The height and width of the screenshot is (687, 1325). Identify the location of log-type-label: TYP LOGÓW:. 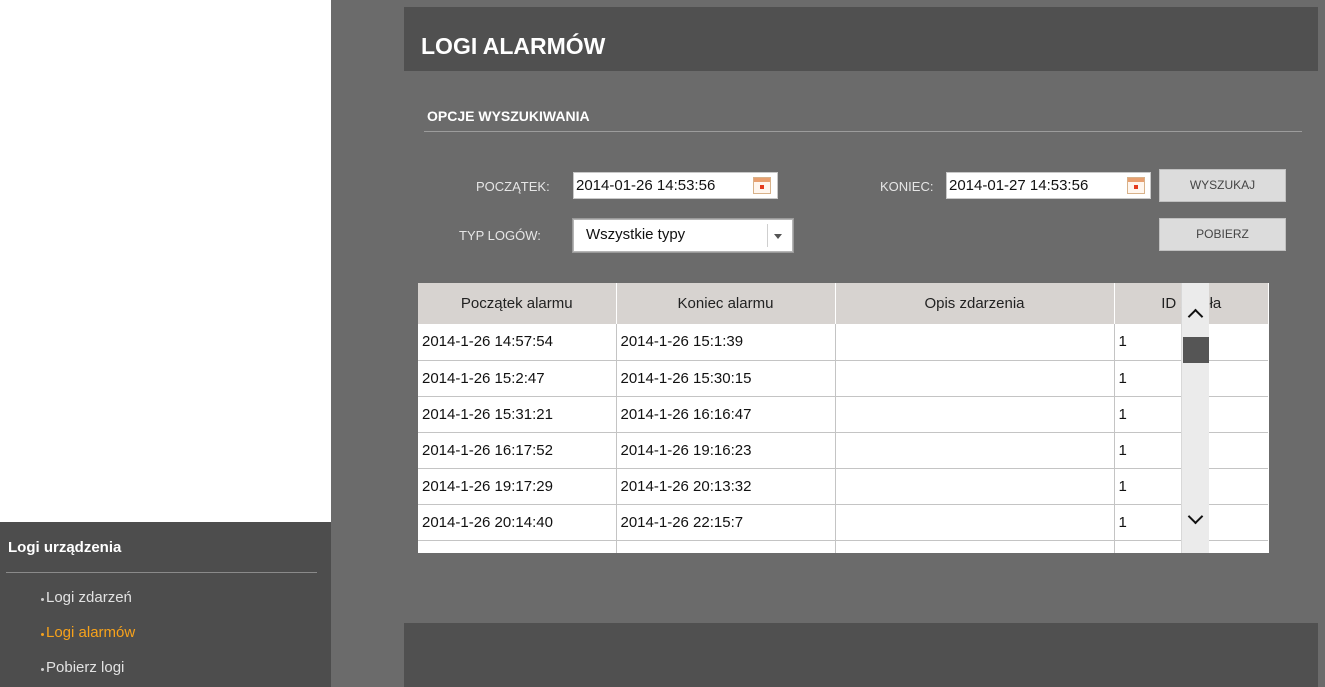
(500, 235).